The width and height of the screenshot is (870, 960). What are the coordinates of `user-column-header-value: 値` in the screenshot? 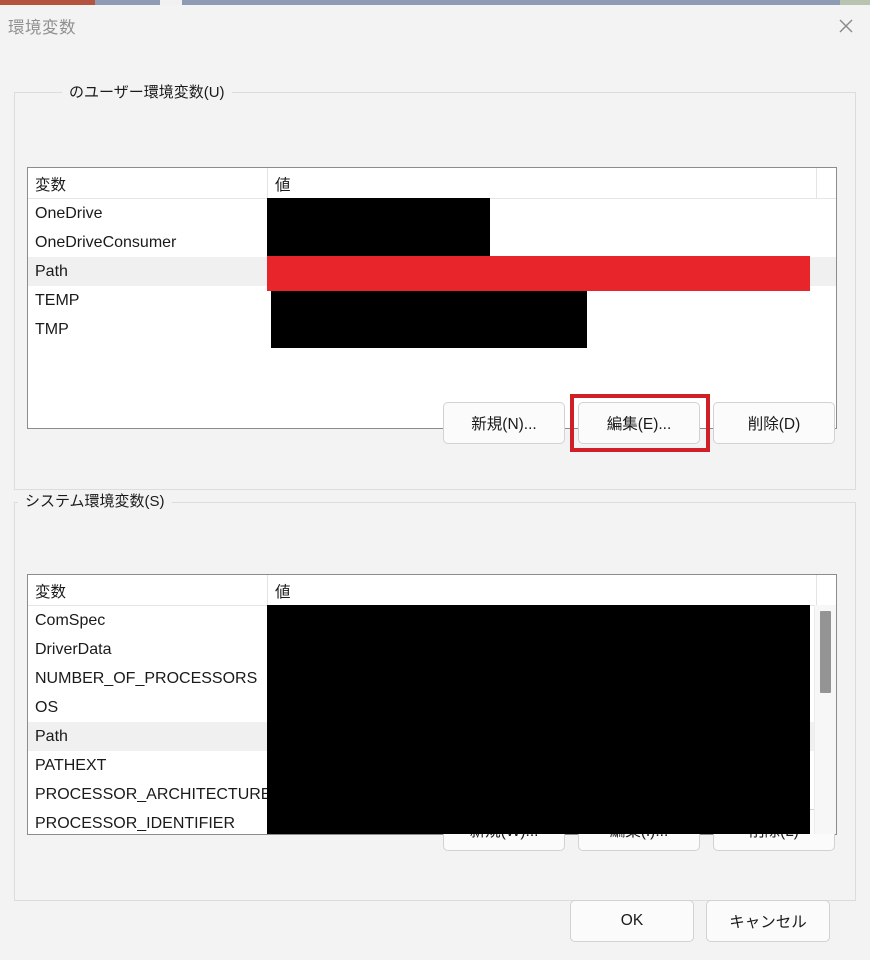 It's located at (283, 184).